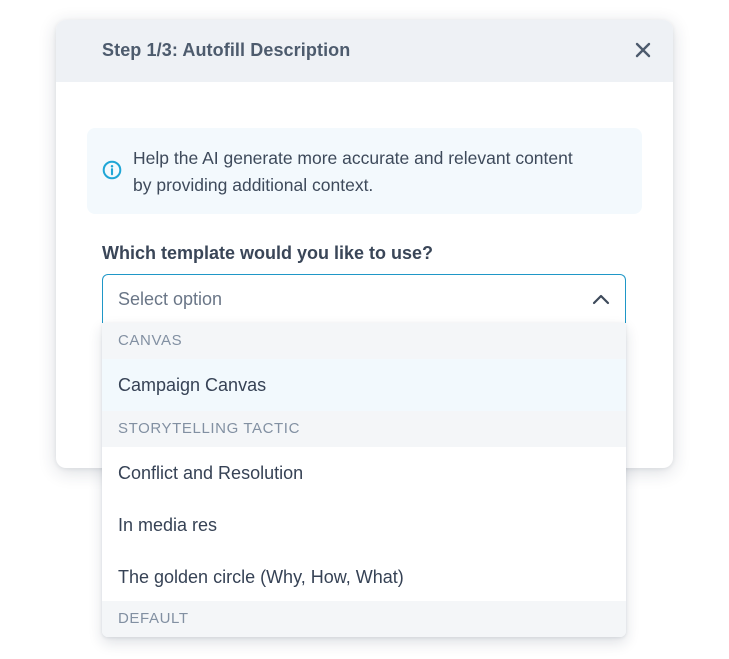 The image size is (729, 659). I want to click on option-golden-circle: The golden circle (Why, How, What), so click(364, 577).